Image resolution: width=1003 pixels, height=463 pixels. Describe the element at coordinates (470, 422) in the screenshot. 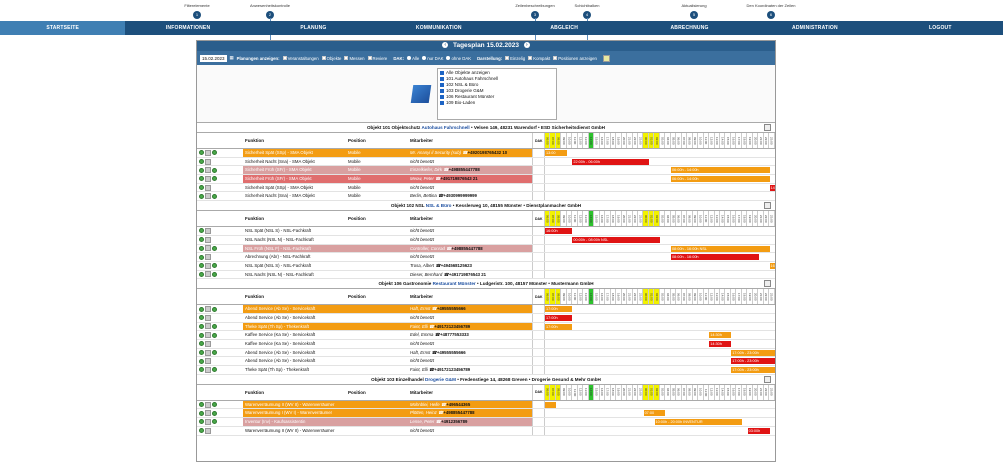

I see `mitarbeiter-cell: Lense, Peter ☎+4912356789` at that location.